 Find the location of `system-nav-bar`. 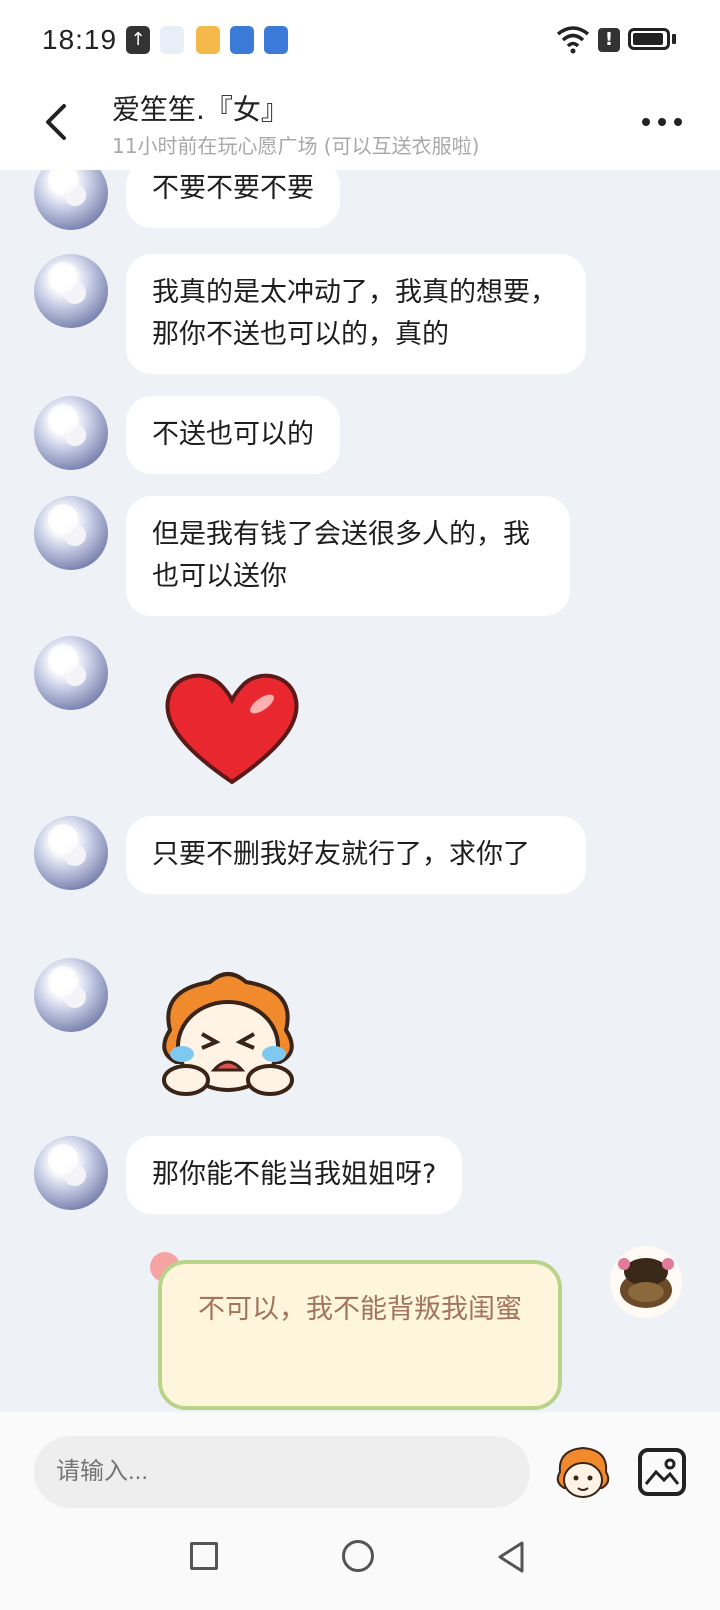

system-nav-bar is located at coordinates (360, 1572).